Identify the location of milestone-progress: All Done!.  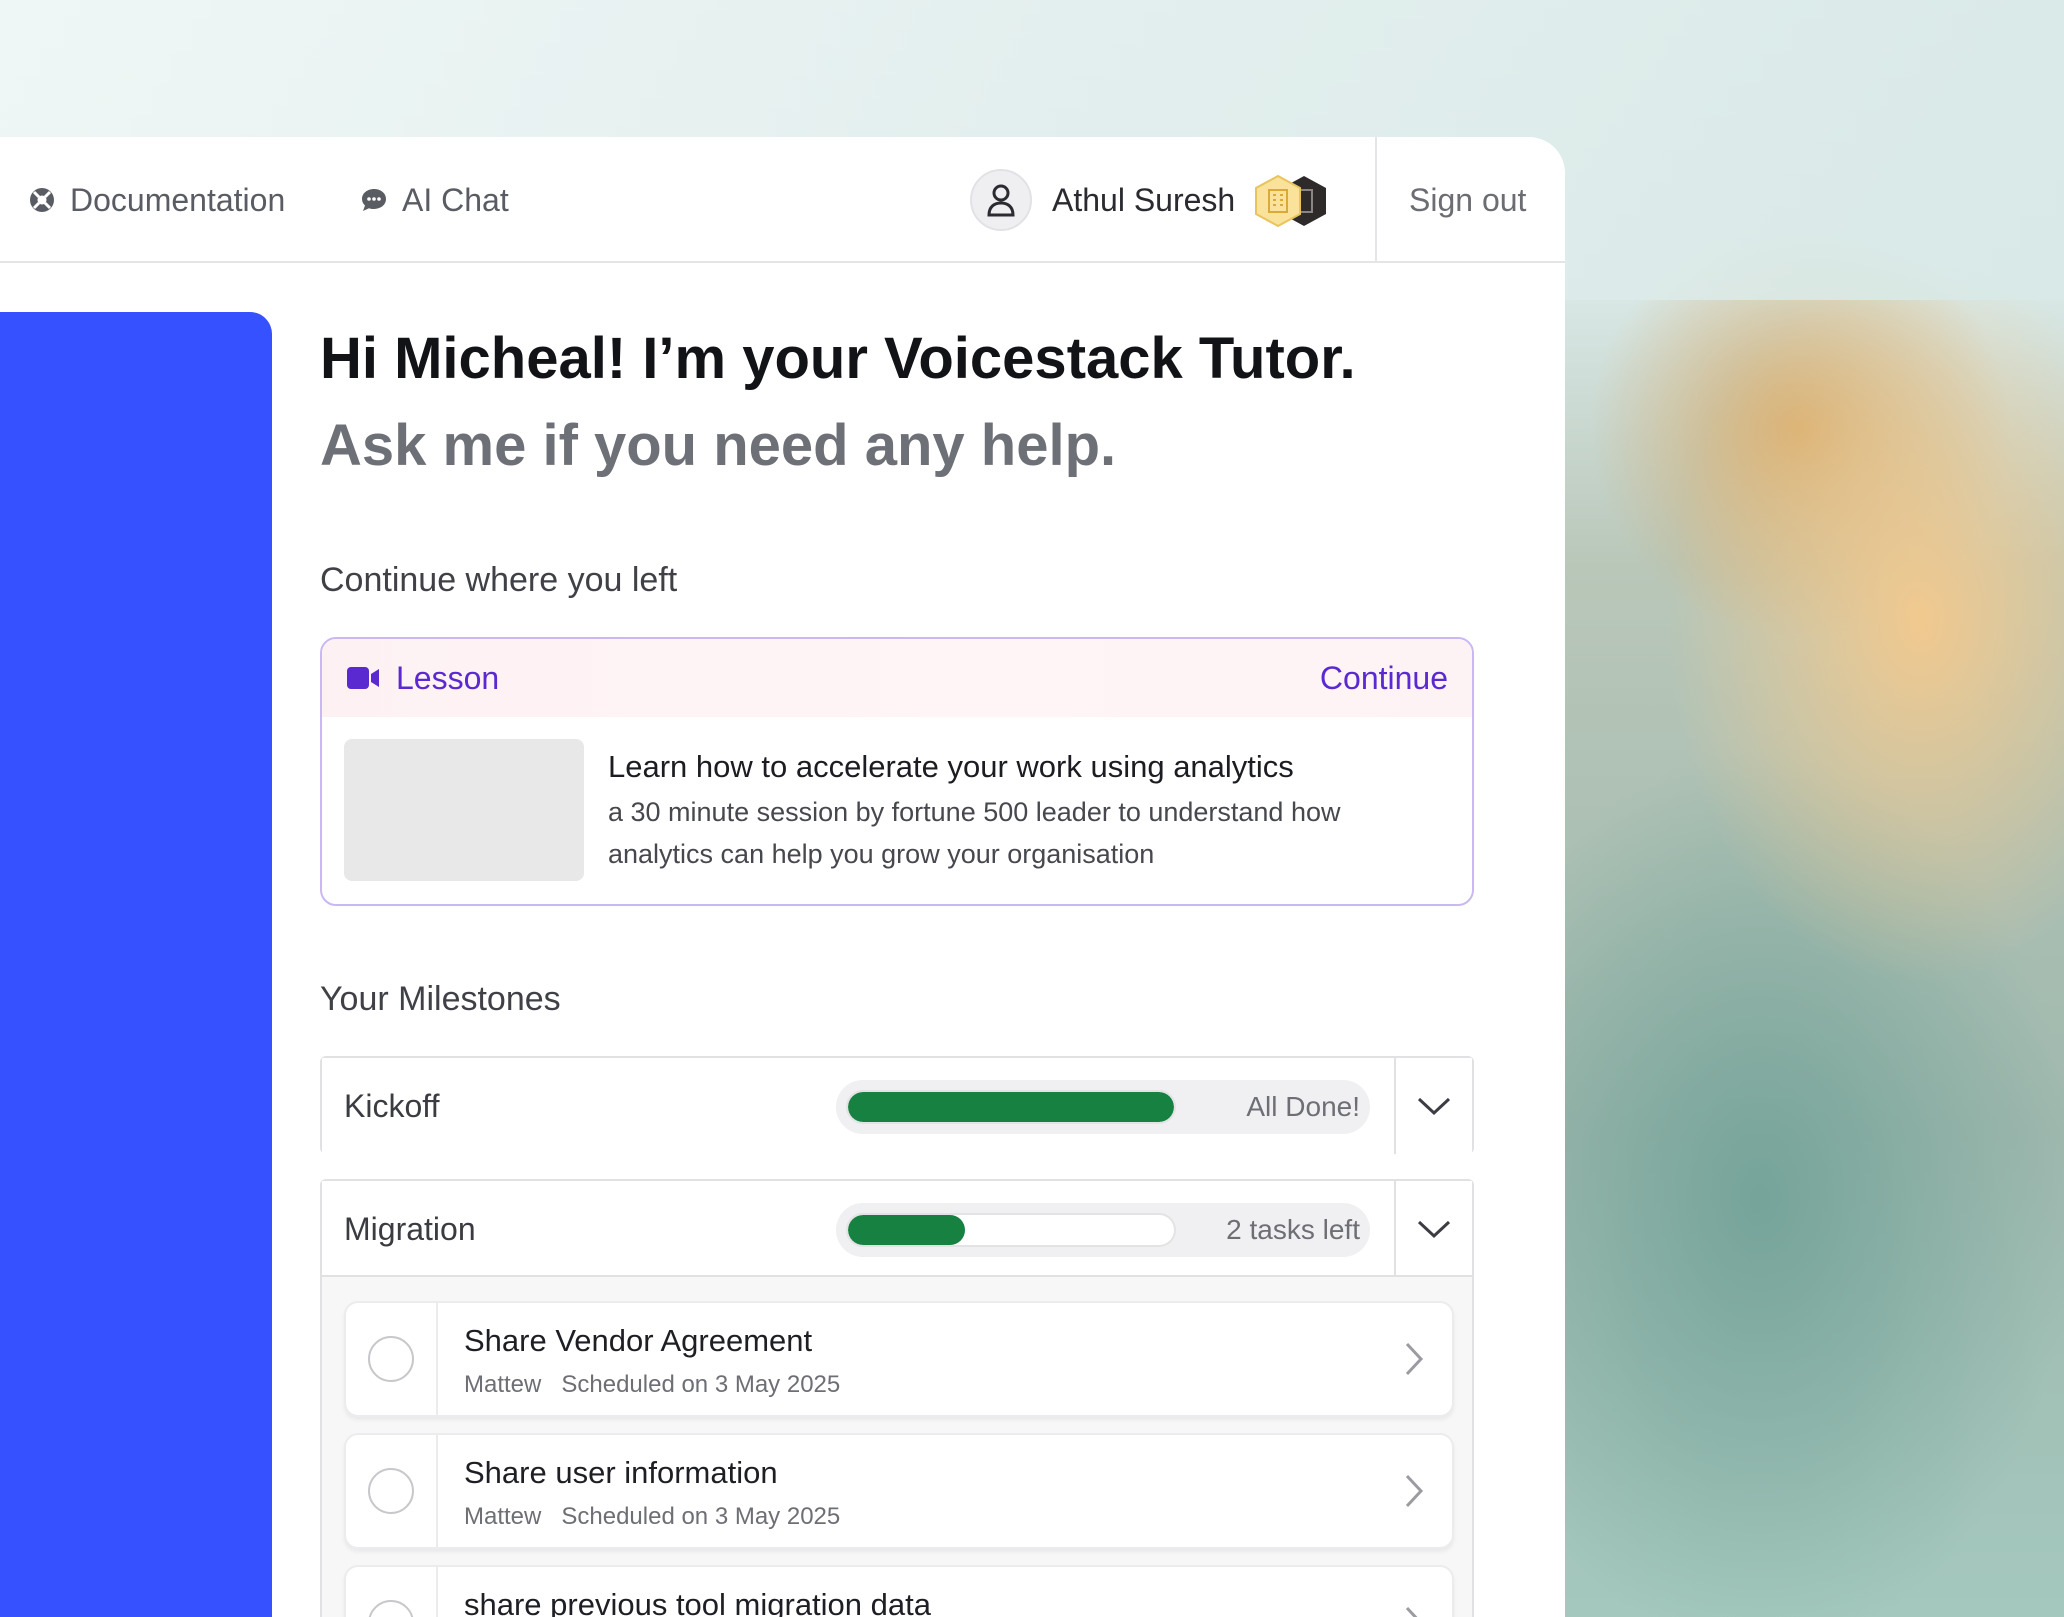
(1103, 1107).